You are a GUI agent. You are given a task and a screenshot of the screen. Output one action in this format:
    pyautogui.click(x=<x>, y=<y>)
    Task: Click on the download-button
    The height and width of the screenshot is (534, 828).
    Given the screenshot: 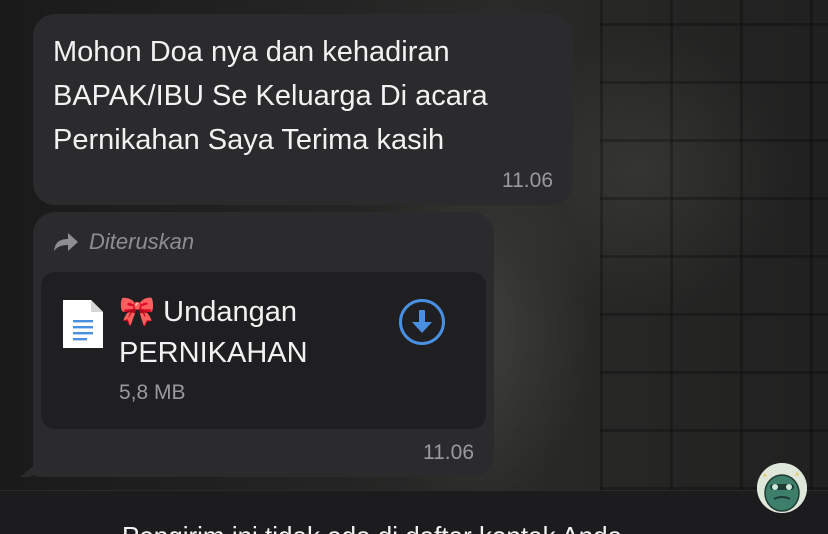 What is the action you would take?
    pyautogui.click(x=422, y=322)
    